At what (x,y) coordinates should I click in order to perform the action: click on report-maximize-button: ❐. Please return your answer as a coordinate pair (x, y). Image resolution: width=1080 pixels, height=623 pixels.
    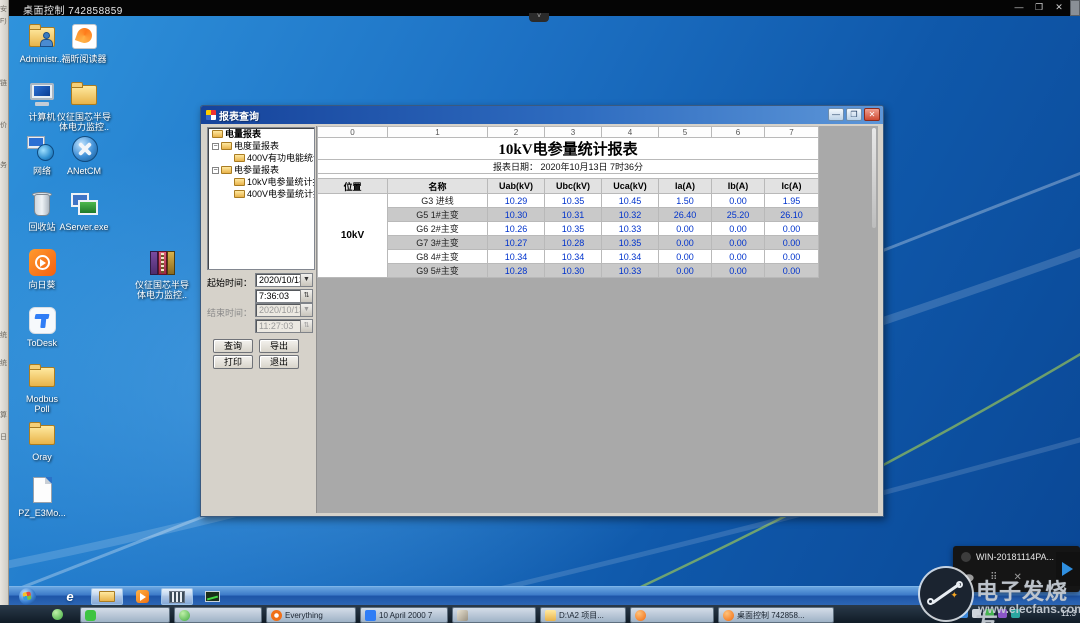
    Looking at the image, I should click on (854, 114).